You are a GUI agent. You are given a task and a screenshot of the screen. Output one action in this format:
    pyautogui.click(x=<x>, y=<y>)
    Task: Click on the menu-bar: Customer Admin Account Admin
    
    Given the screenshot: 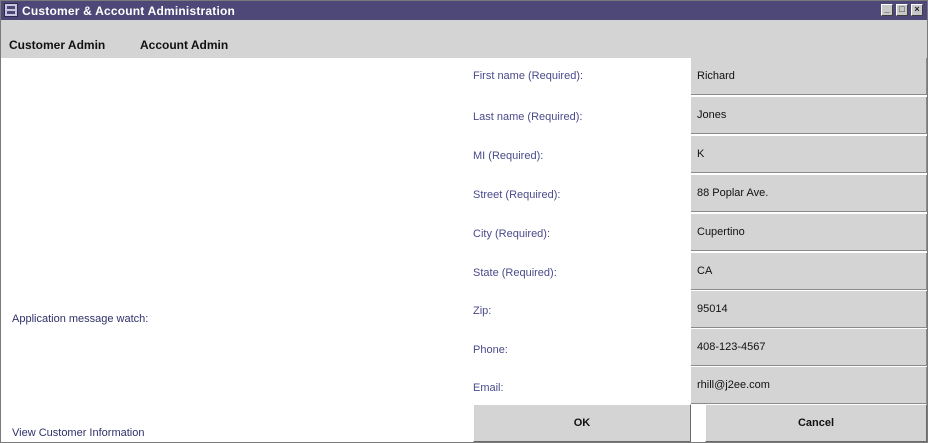 What is the action you would take?
    pyautogui.click(x=464, y=39)
    